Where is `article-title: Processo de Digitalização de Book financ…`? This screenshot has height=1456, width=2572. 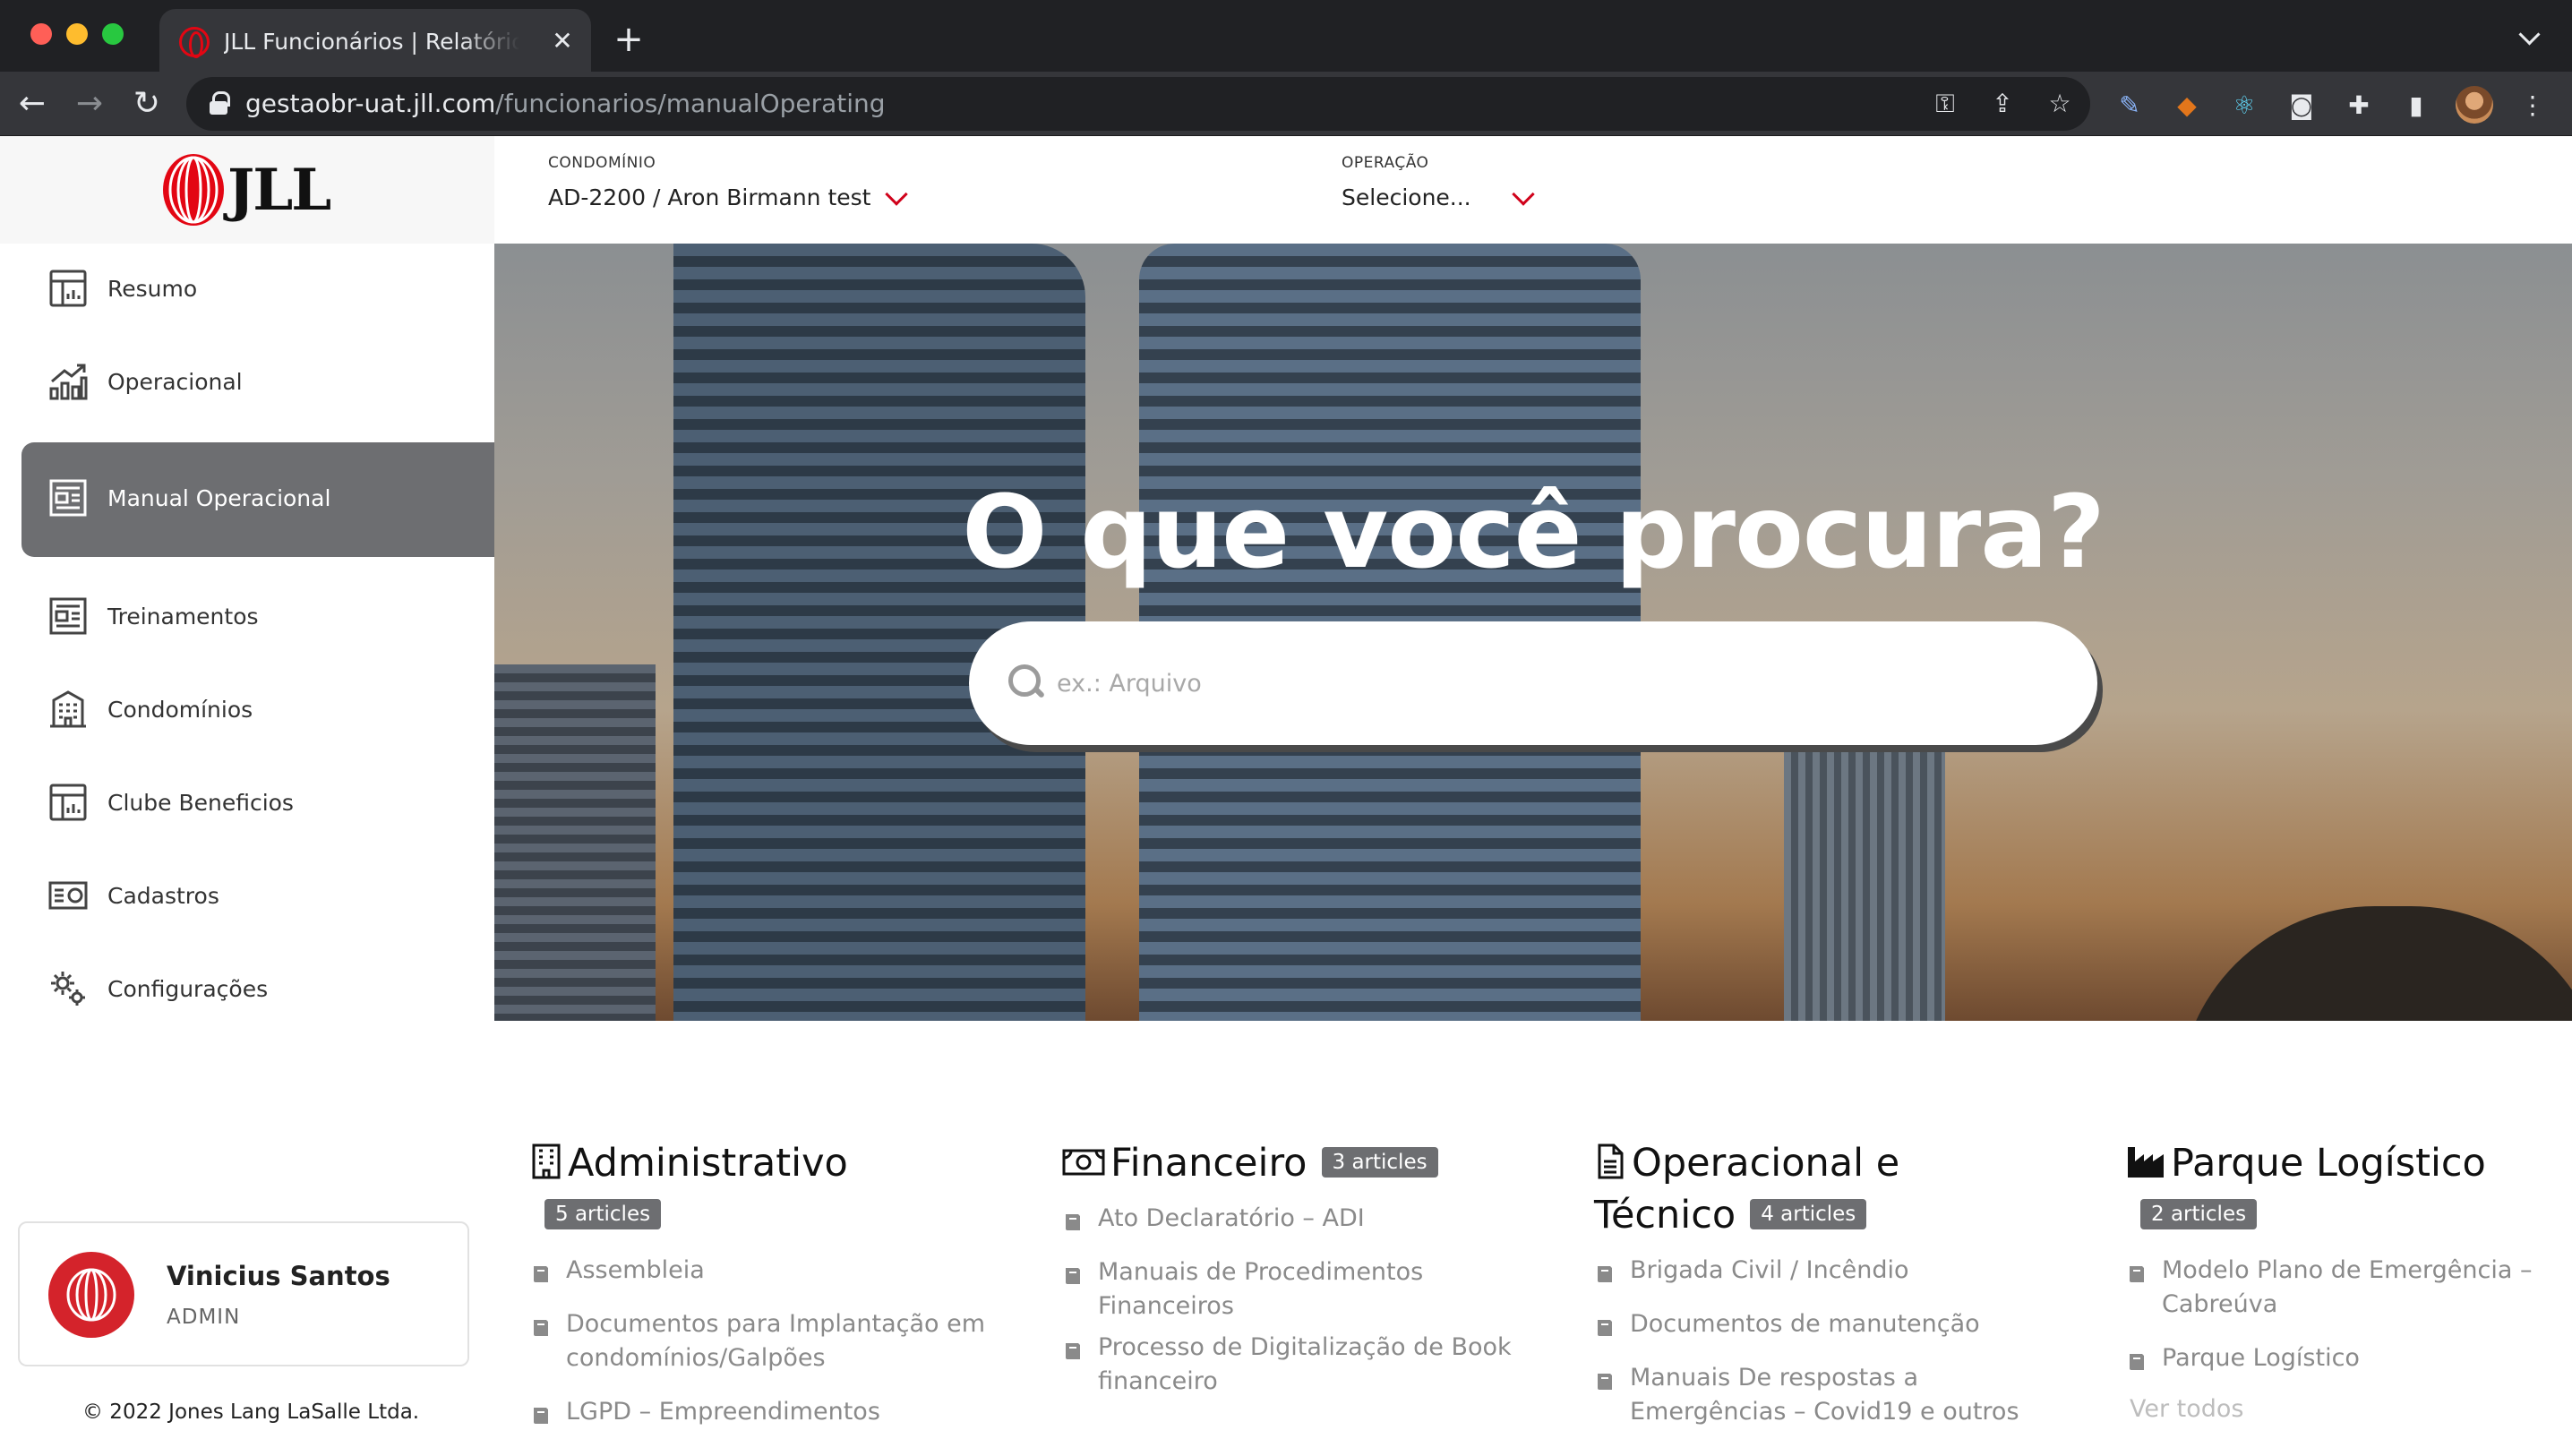 article-title: Processo de Digitalização de Book financ… is located at coordinates (1305, 1364).